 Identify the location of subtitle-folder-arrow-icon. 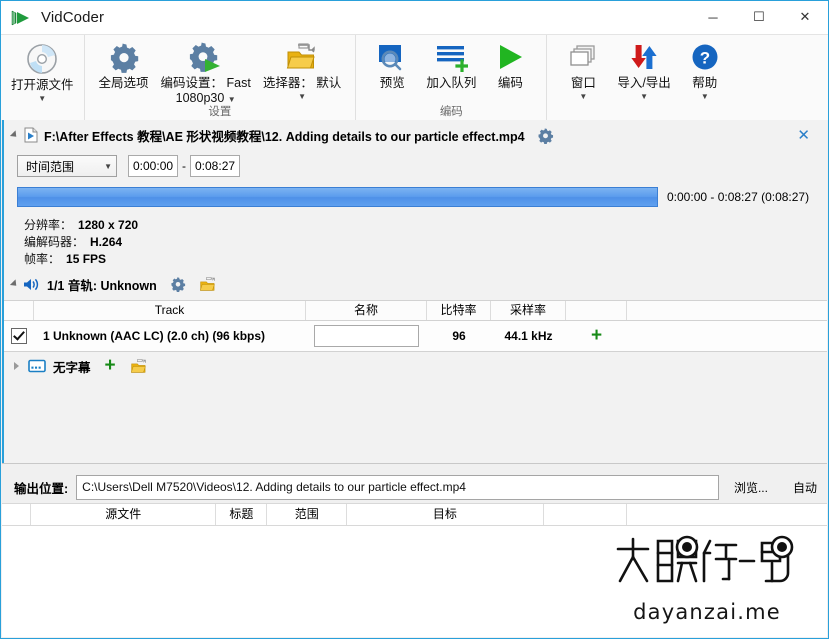
(139, 366).